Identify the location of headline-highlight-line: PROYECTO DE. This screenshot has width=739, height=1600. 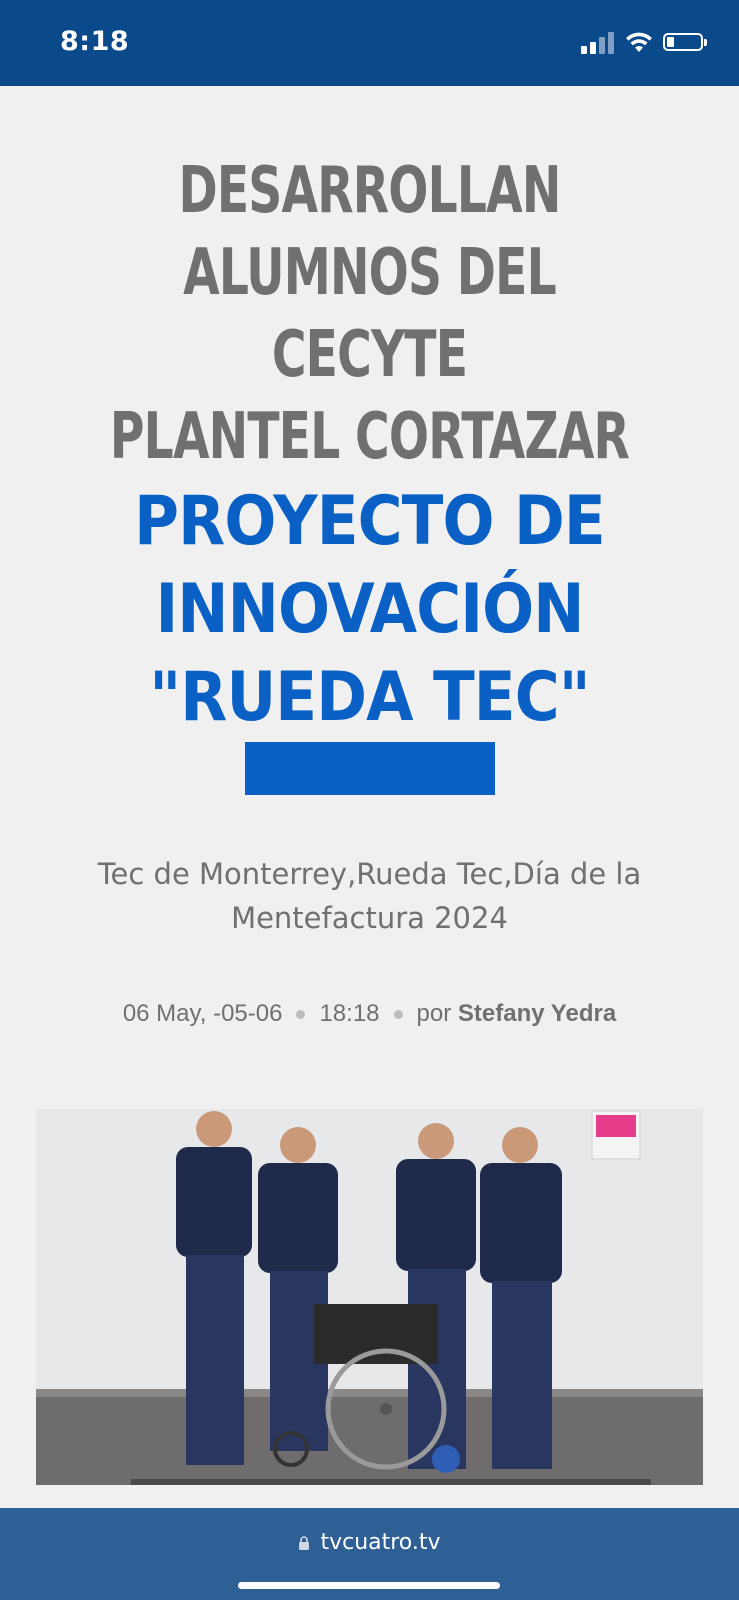
(370, 521).